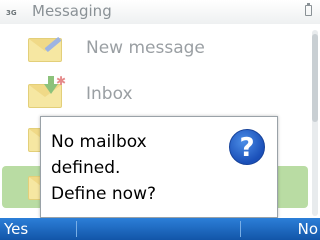 Image resolution: width=320 pixels, height=240 pixels. I want to click on no-softkey: No, so click(308, 229).